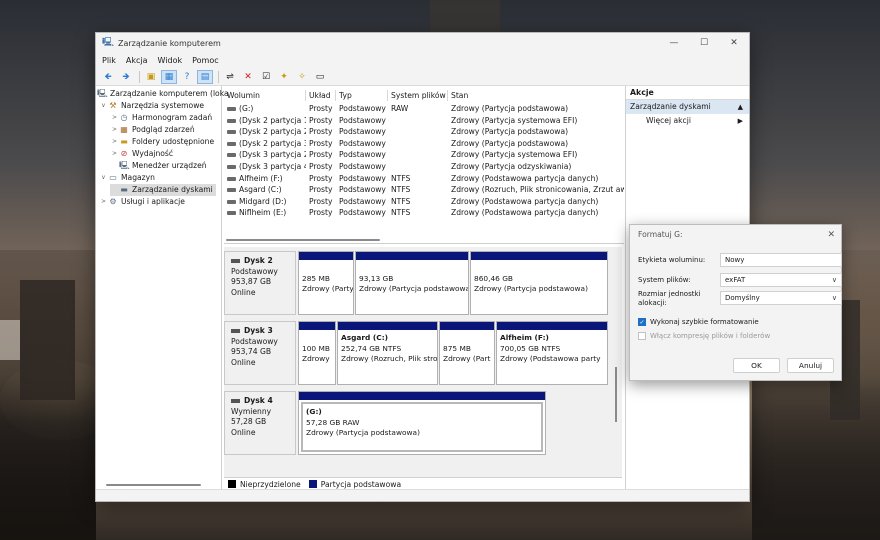  I want to click on volume-list-horizontal-scrollbar, so click(303, 240).